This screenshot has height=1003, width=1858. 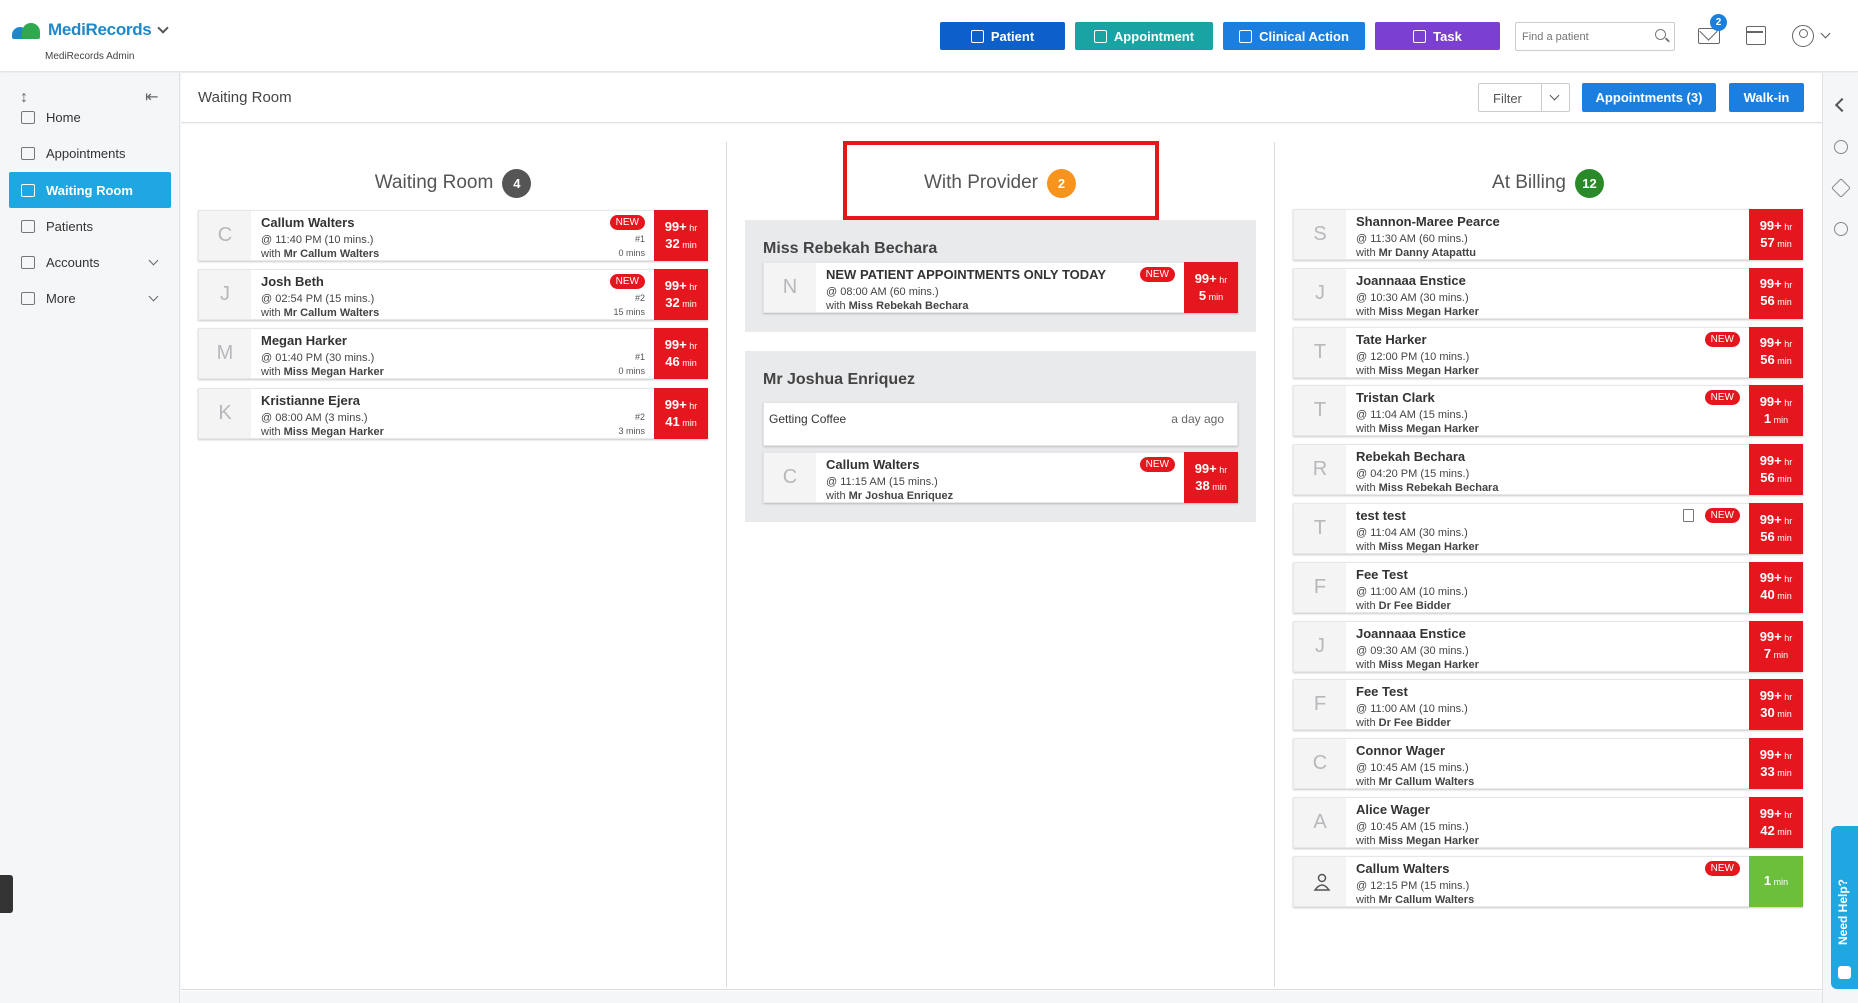 I want to click on appointments-button: Appointments (3), so click(x=1649, y=97).